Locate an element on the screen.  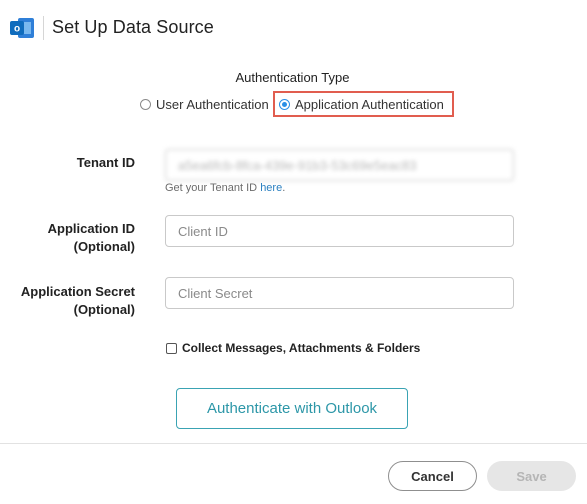
application-authentication-label: Application Authentication is located at coordinates (369, 104).